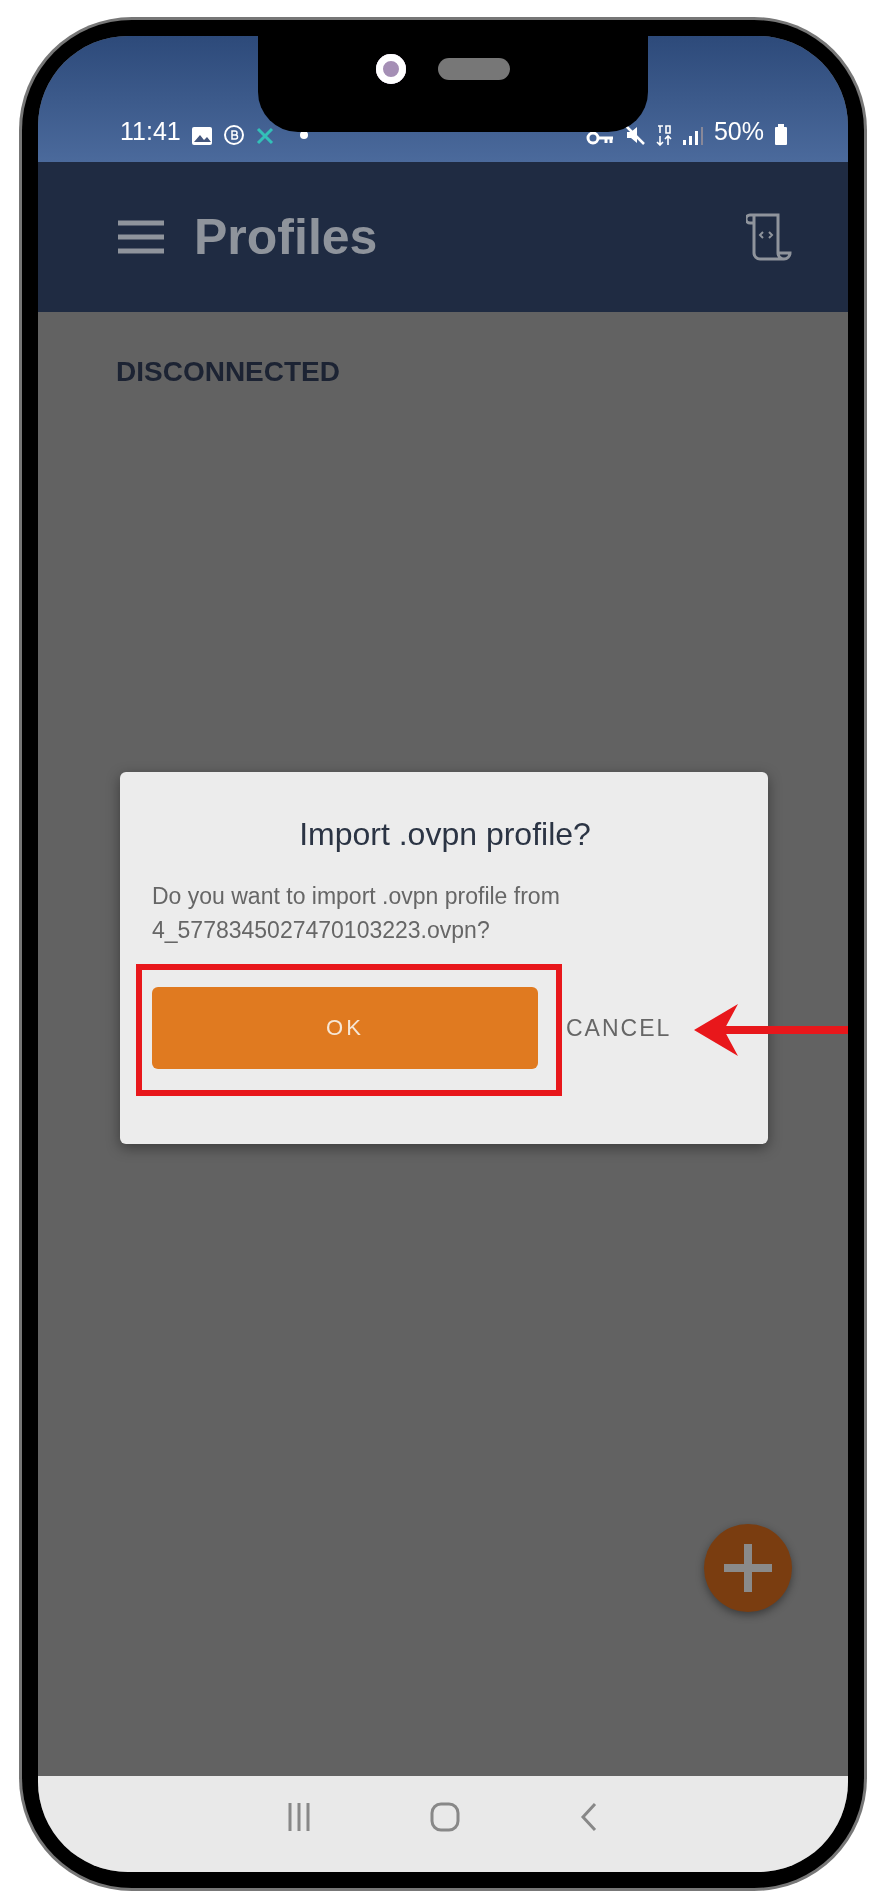 This screenshot has width=880, height=1902. Describe the element at coordinates (299, 1817) in the screenshot. I see `recent-apps-icon` at that location.